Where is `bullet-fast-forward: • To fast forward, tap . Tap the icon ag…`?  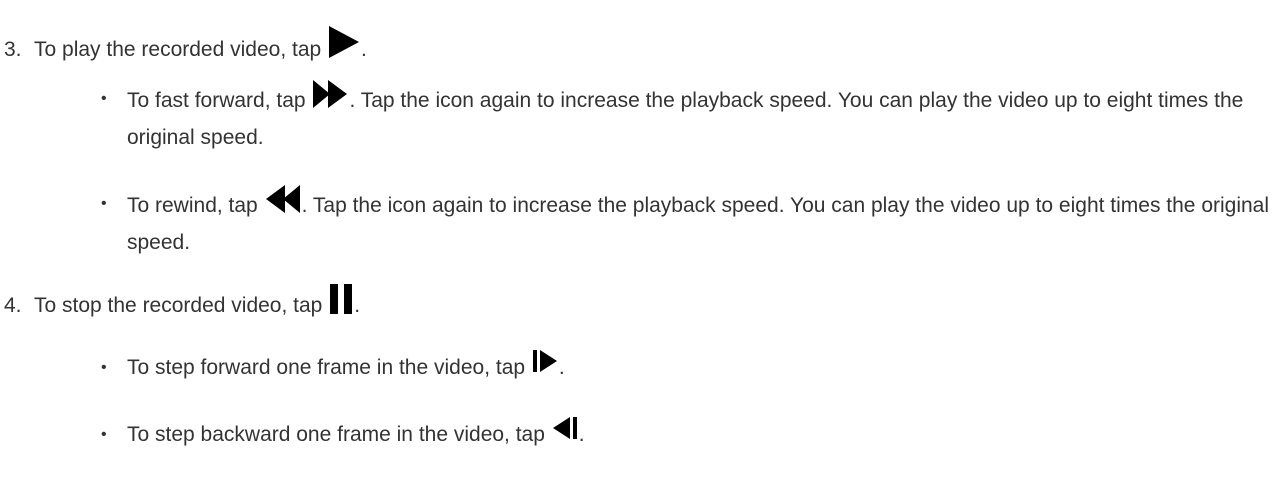
bullet-fast-forward: • To fast forward, tap . Tap the icon ag… is located at coordinates (688, 118).